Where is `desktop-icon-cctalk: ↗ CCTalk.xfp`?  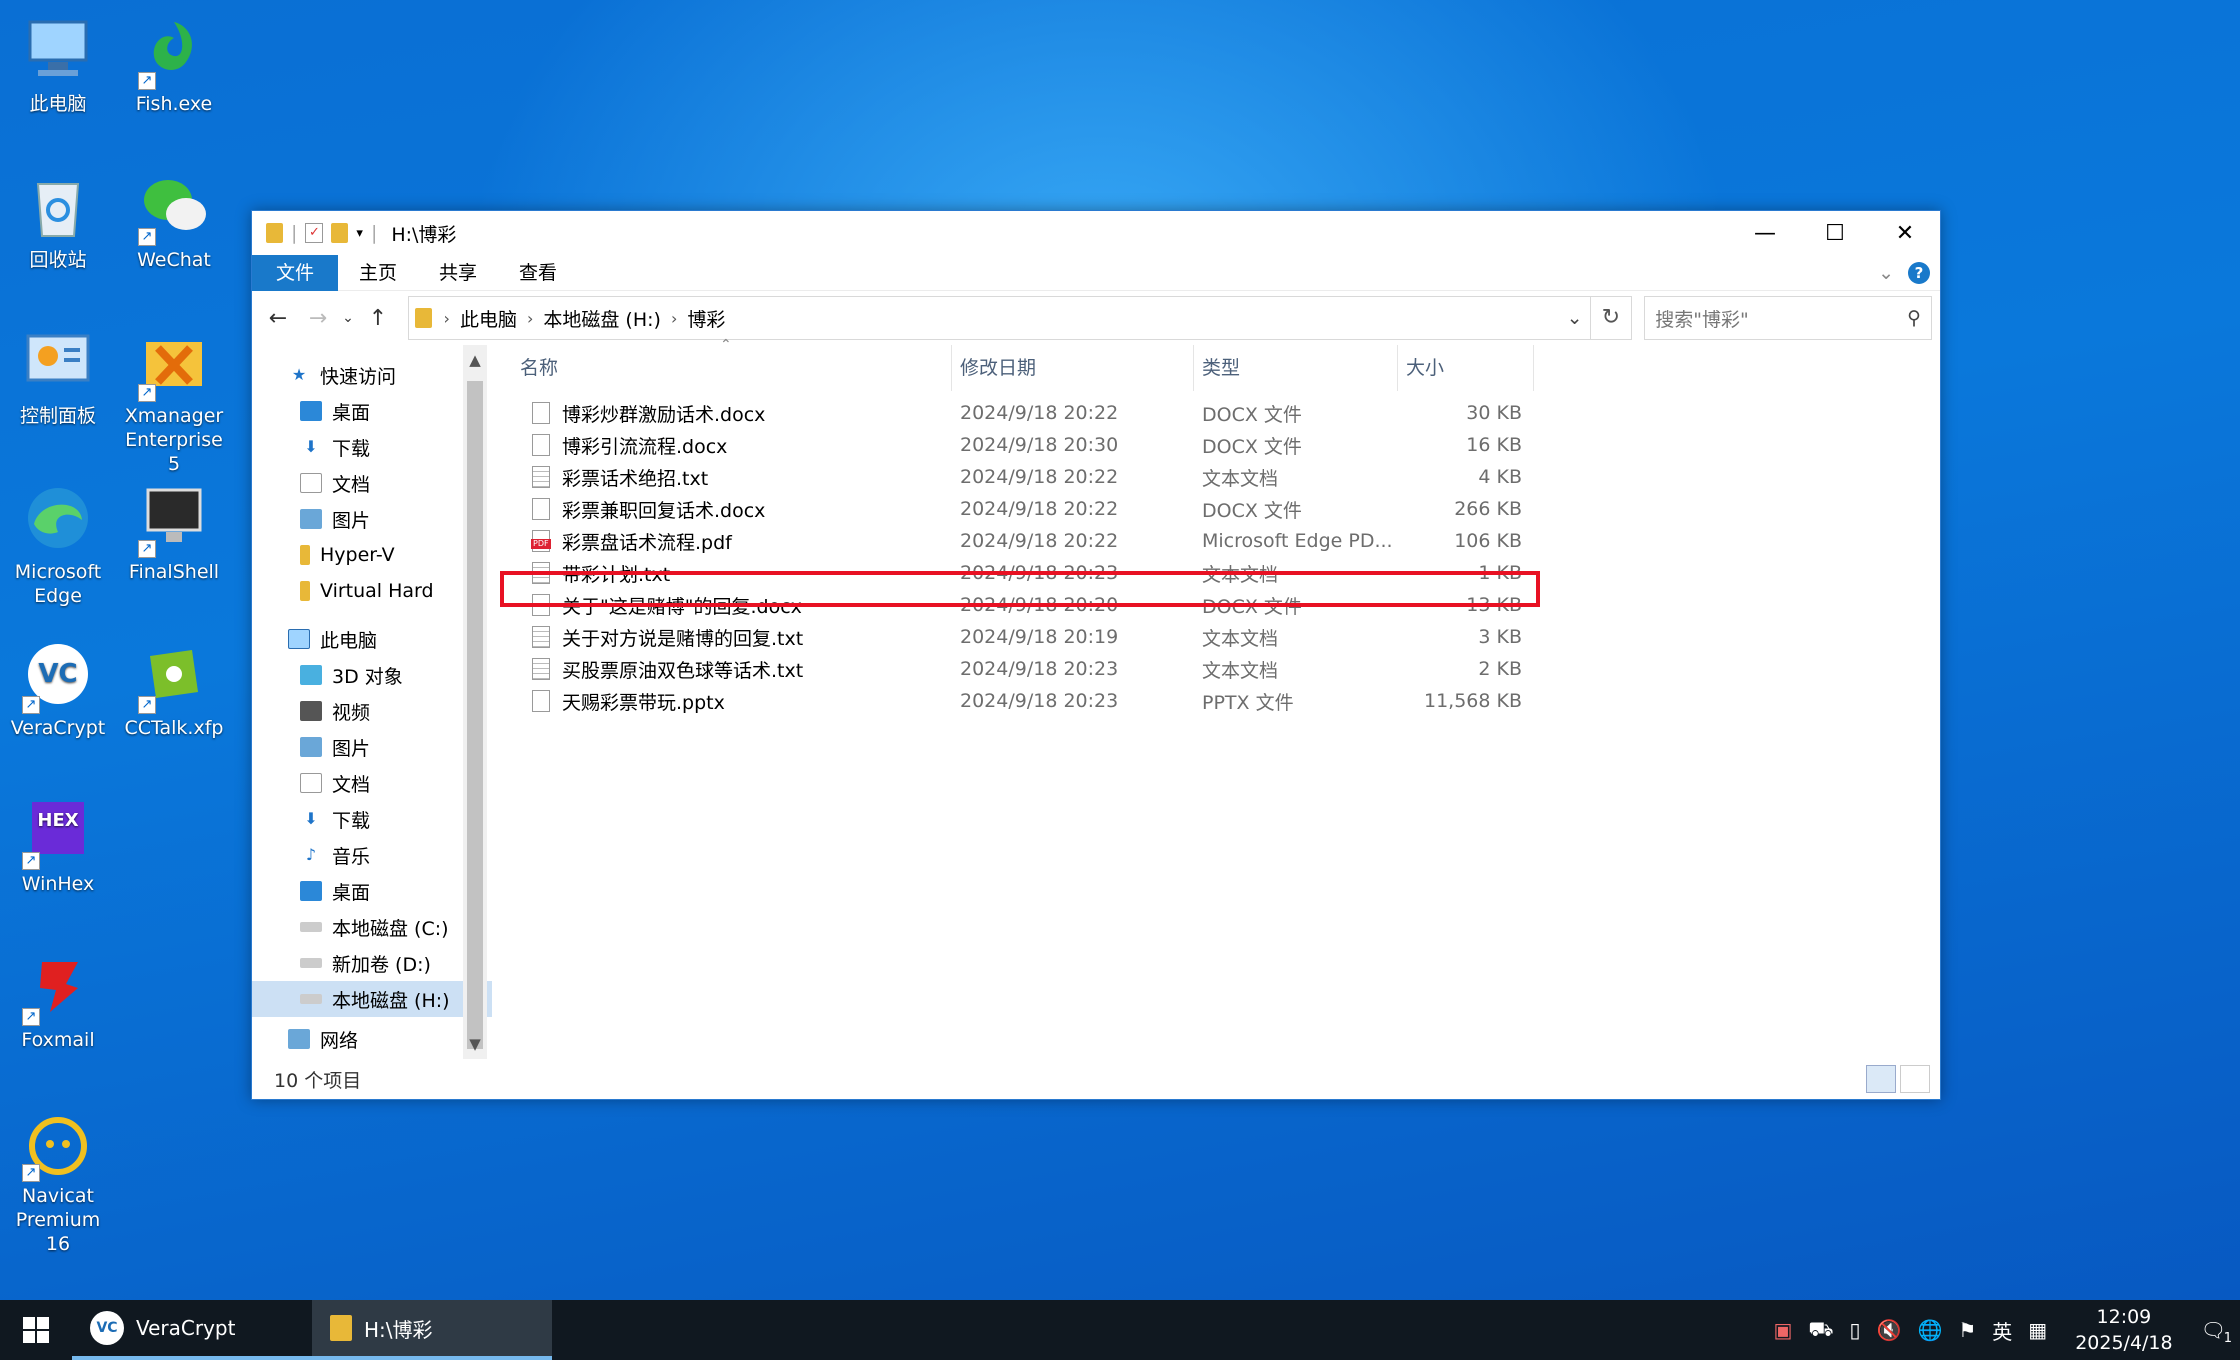
desktop-icon-cctalk: ↗ CCTalk.xfp is located at coordinates (174, 688).